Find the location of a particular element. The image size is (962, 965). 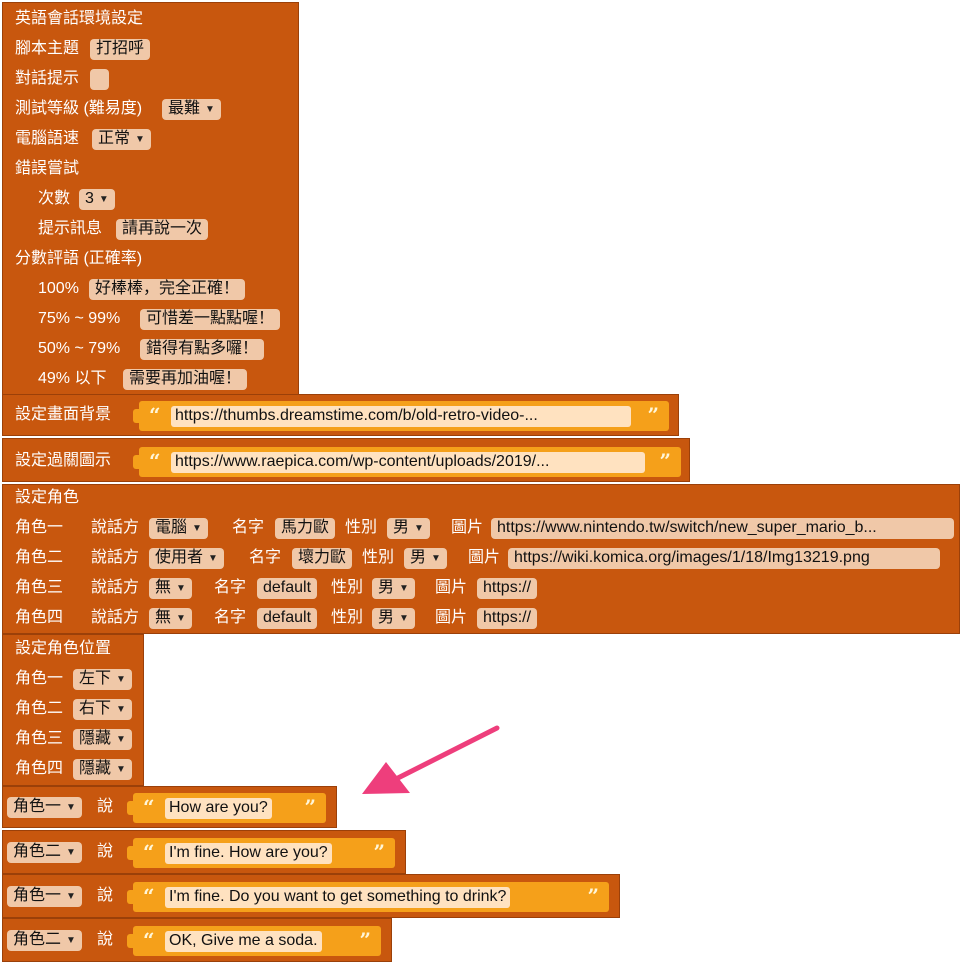

say-text-string: “ How are you? ” is located at coordinates (229, 808).